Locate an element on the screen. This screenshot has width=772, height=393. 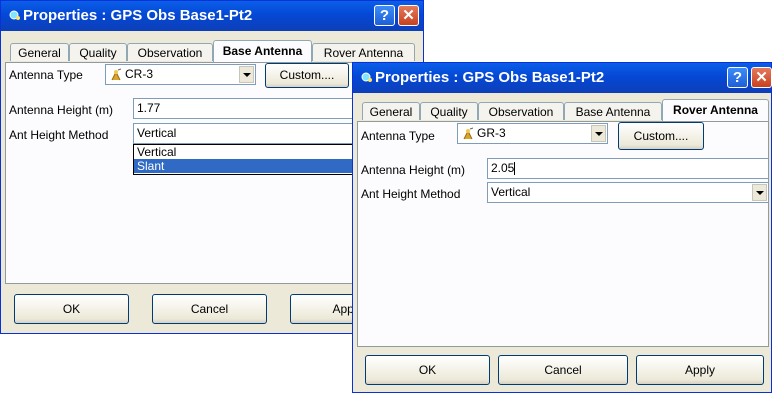
antenna-height-input: 1.77 is located at coordinates (248, 108).